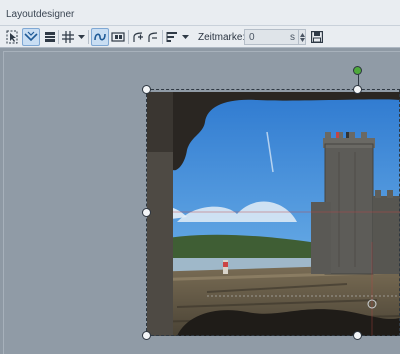  Describe the element at coordinates (317, 37) in the screenshot. I see `save-icon` at that location.